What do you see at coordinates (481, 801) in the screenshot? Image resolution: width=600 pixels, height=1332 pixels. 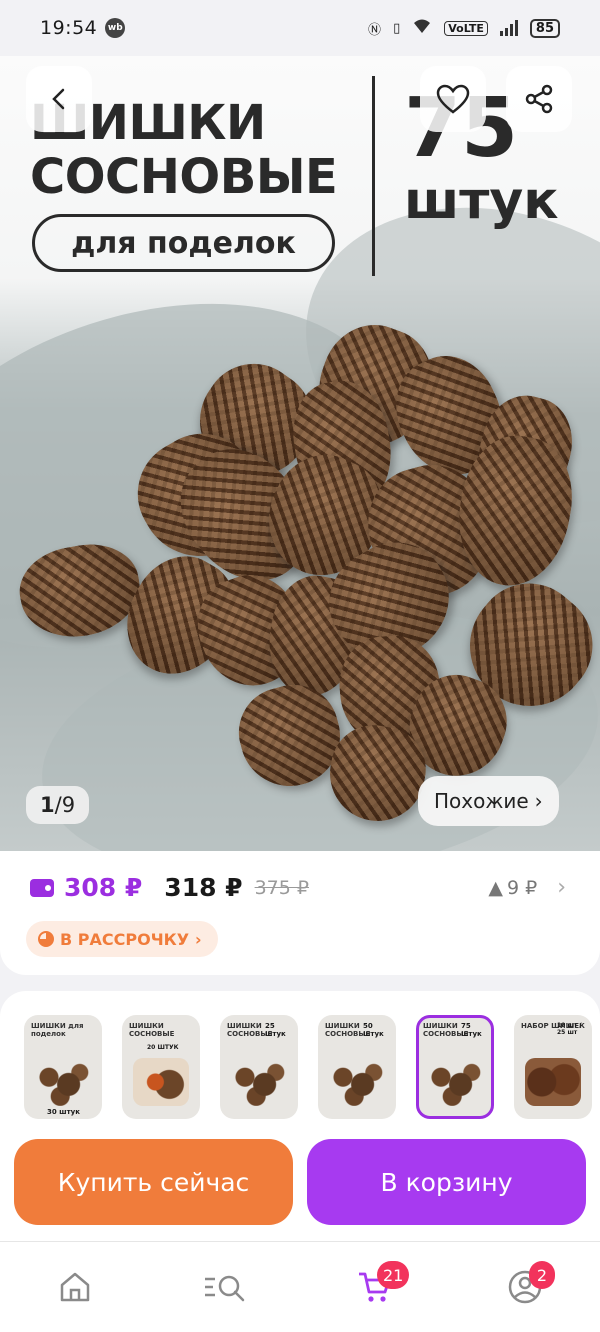 I see `similar-label: Похожие` at bounding box center [481, 801].